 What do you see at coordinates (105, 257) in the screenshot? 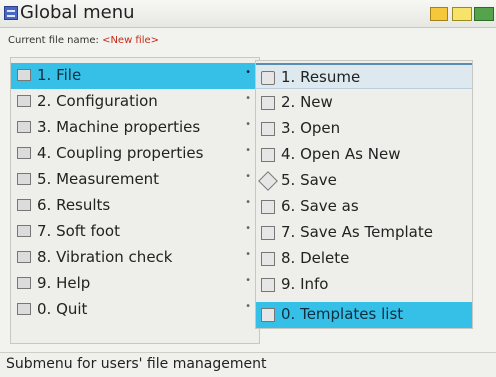
I see `menu-item-label: 8. Vibration check` at bounding box center [105, 257].